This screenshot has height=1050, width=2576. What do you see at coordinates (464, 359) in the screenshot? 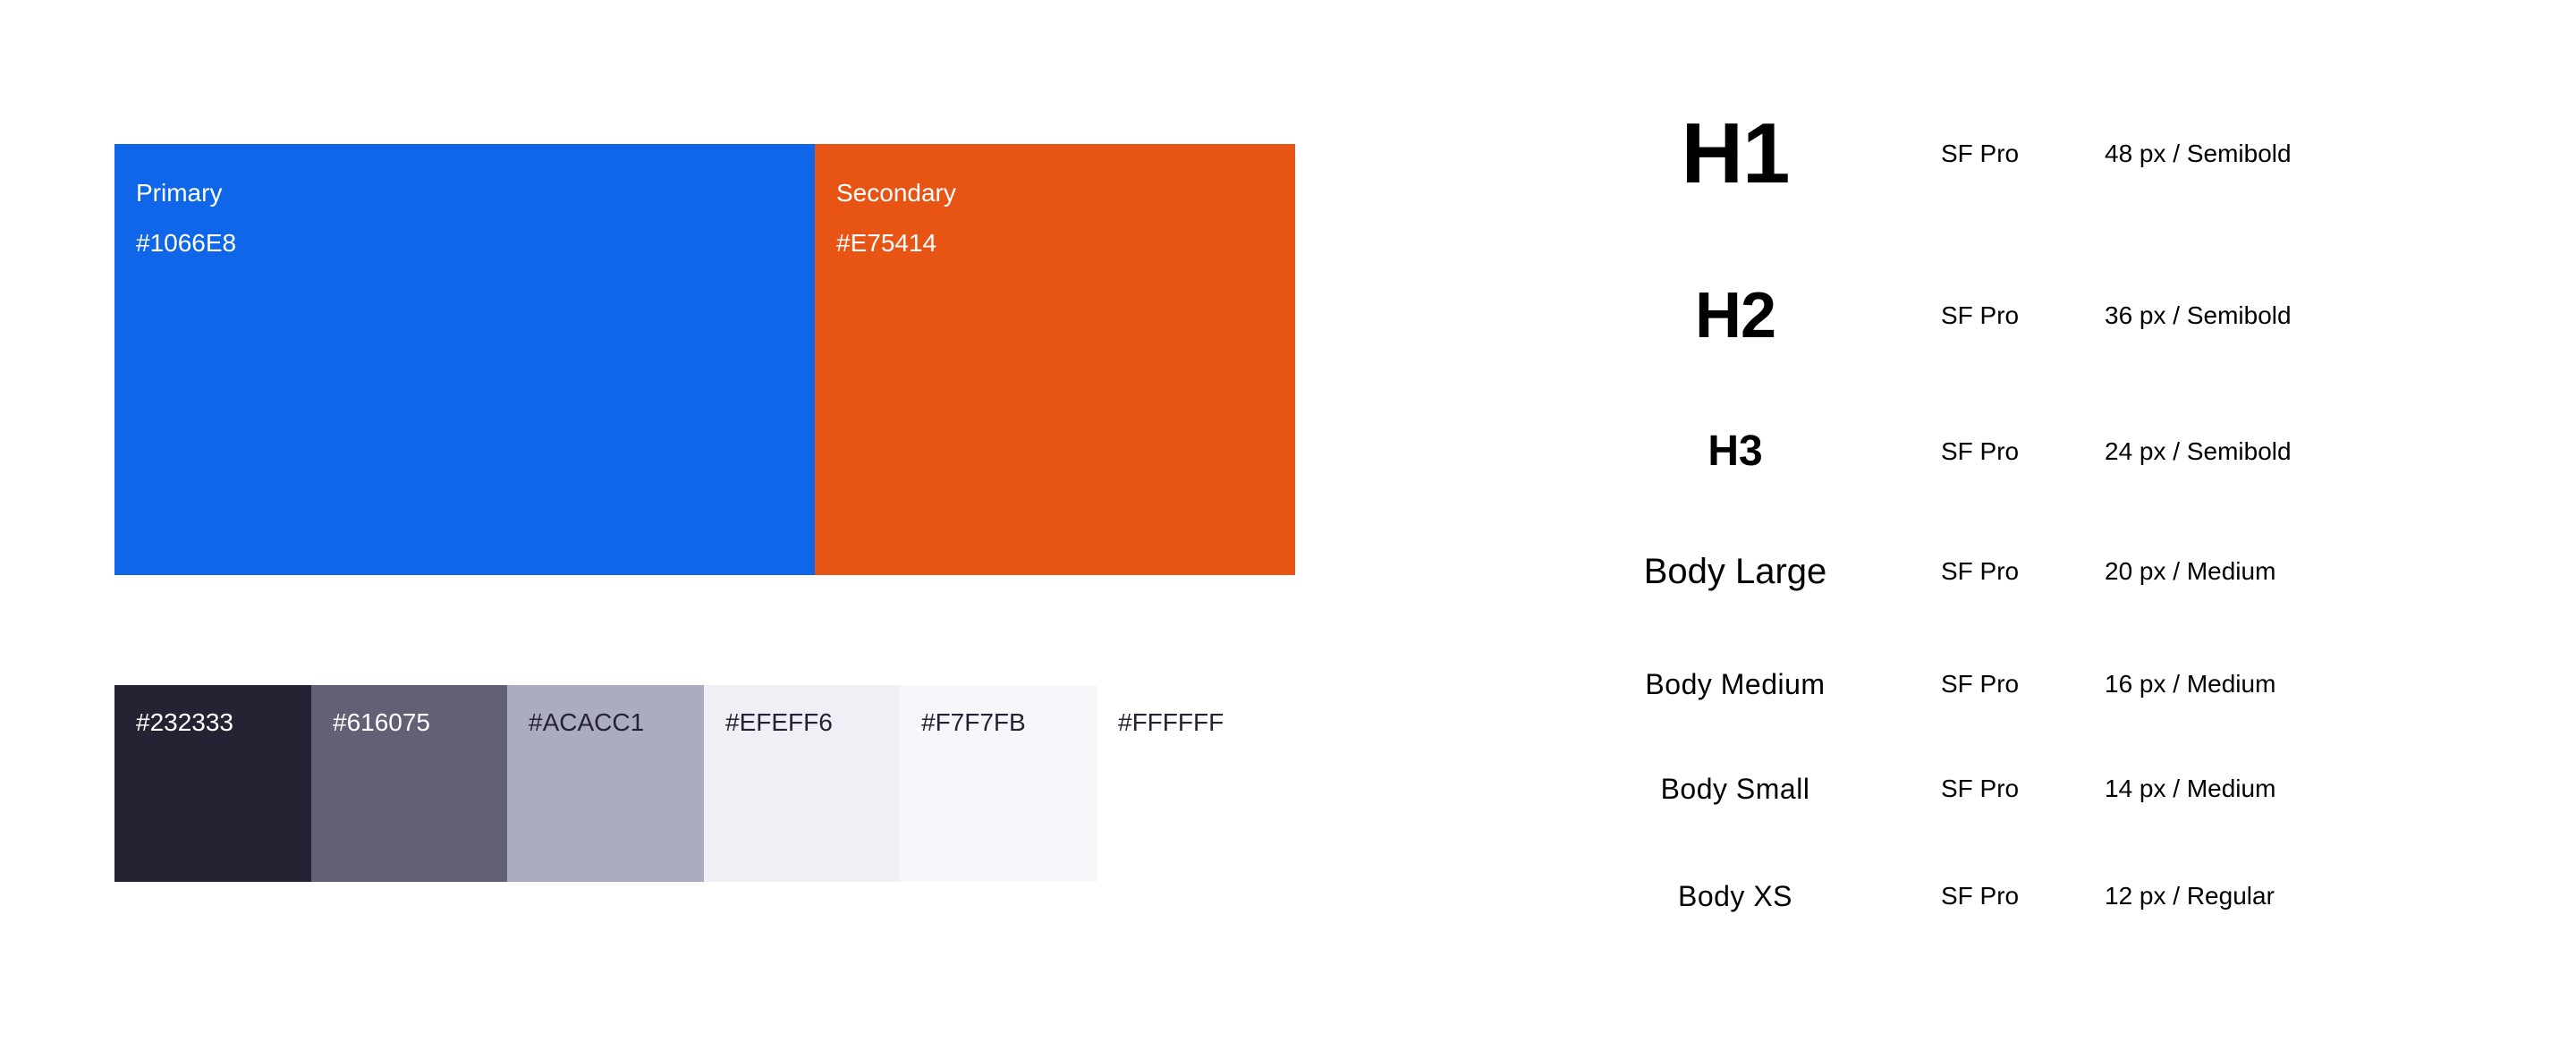
I see `primary-color-swatch: Primary #1066E8` at bounding box center [464, 359].